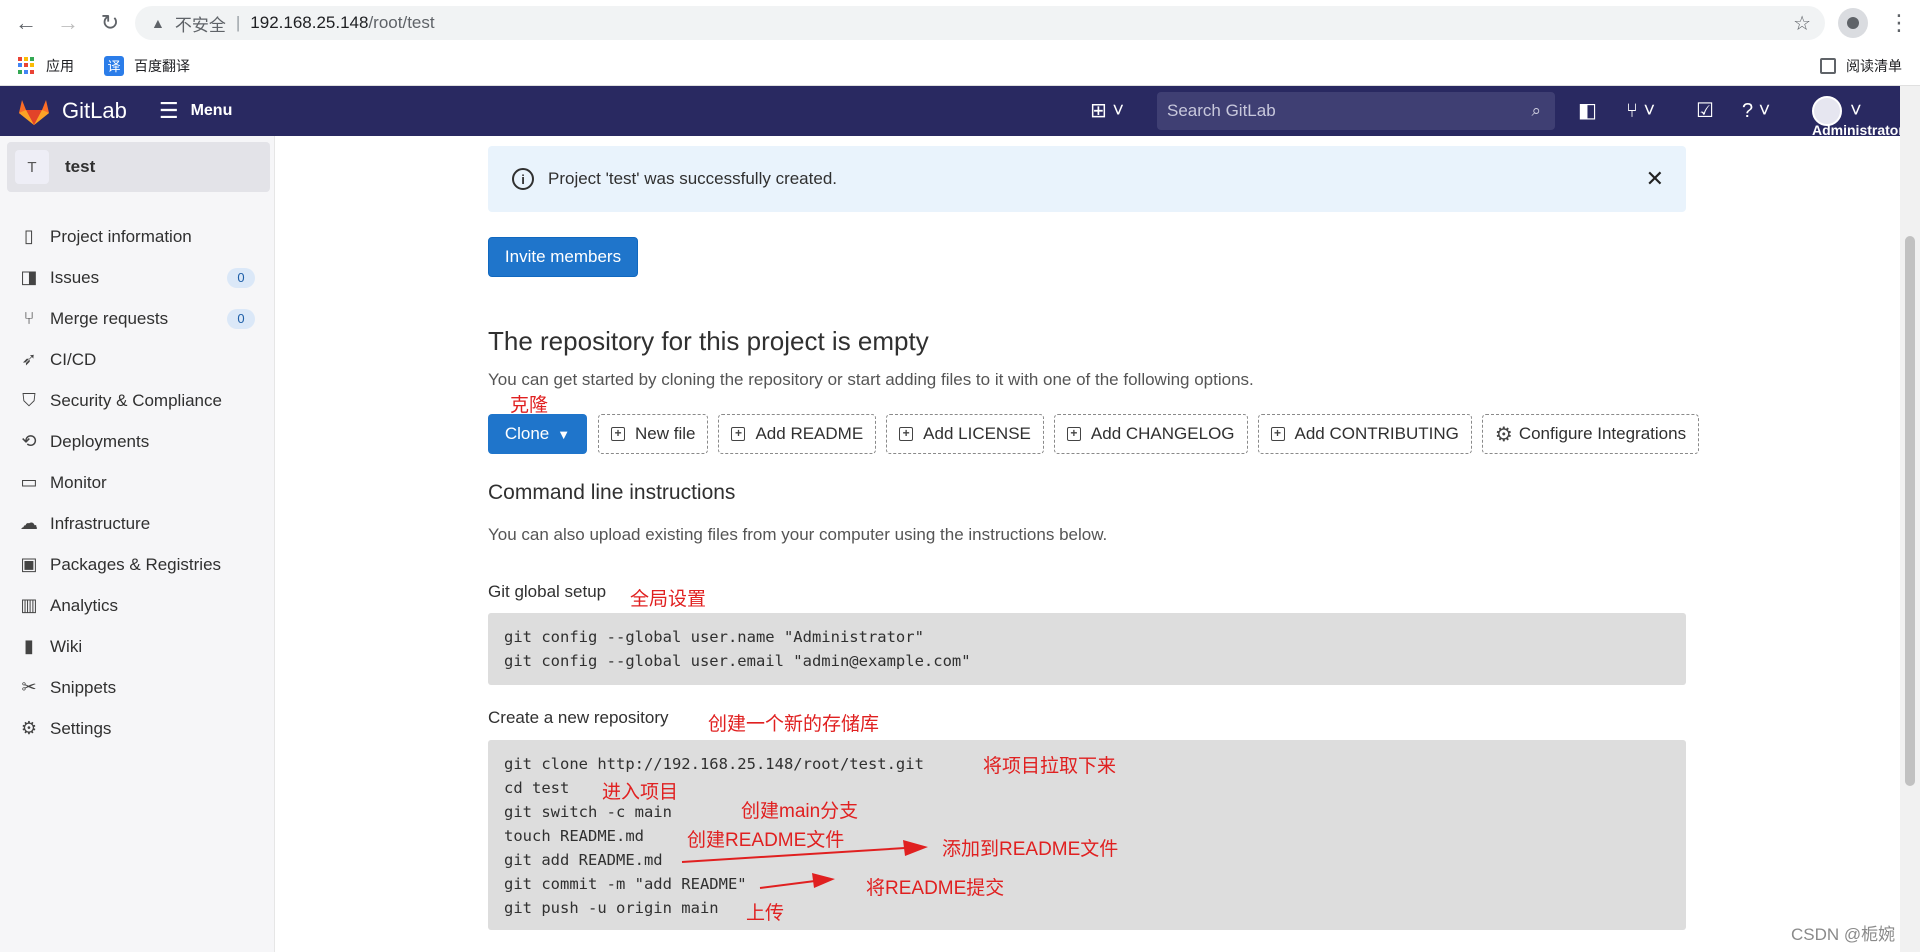 This screenshot has width=1920, height=952. Describe the element at coordinates (1107, 111) in the screenshot. I see `new-item-icon: ⊞ ˅` at that location.